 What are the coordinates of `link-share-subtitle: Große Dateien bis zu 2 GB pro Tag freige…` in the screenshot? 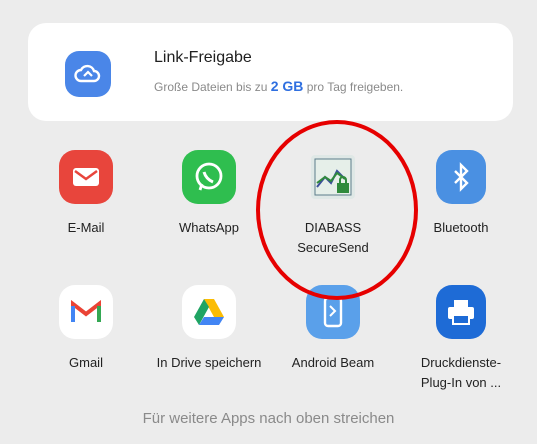 It's located at (279, 86).